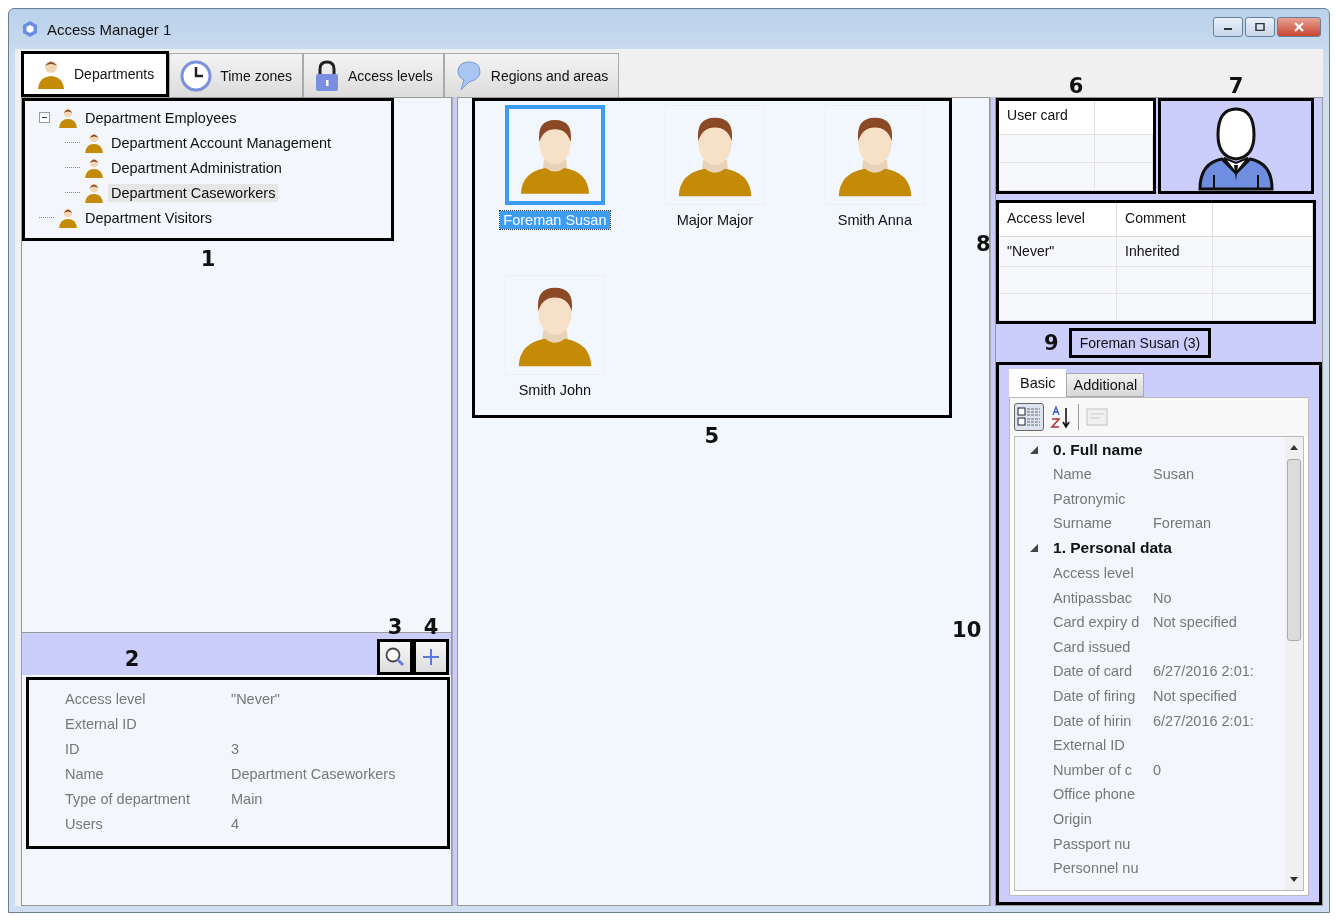 This screenshot has height=921, width=1336. I want to click on column-header: Access level, so click(1058, 220).